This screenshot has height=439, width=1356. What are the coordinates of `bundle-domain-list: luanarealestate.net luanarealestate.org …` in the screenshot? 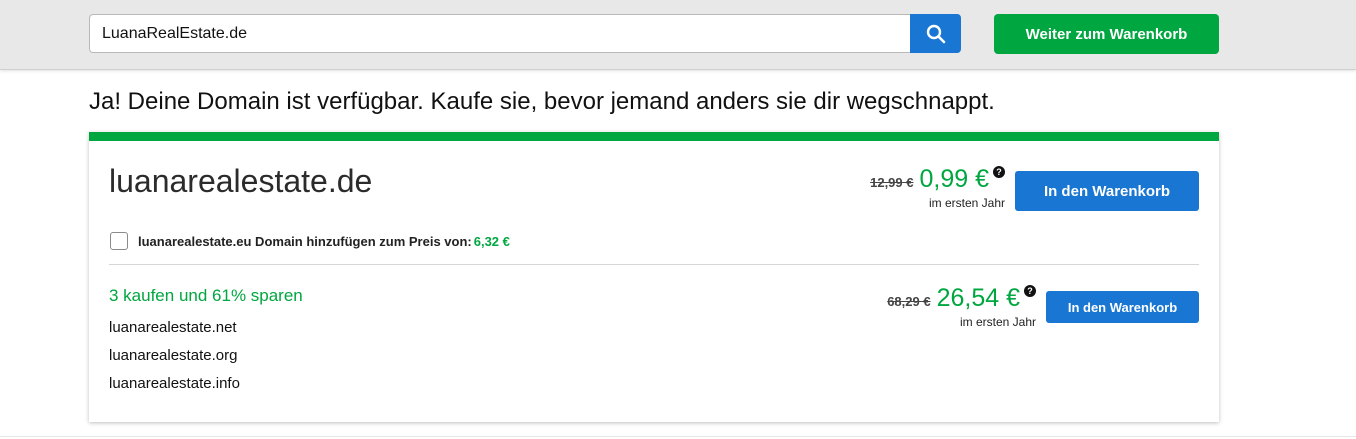 It's located at (174, 361).